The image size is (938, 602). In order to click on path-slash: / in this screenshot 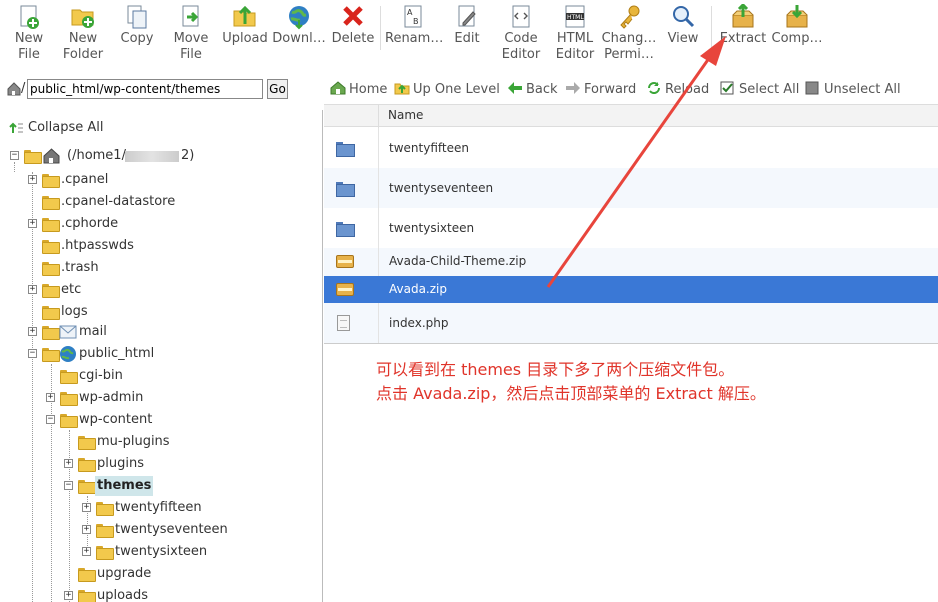, I will do `click(23, 88)`.